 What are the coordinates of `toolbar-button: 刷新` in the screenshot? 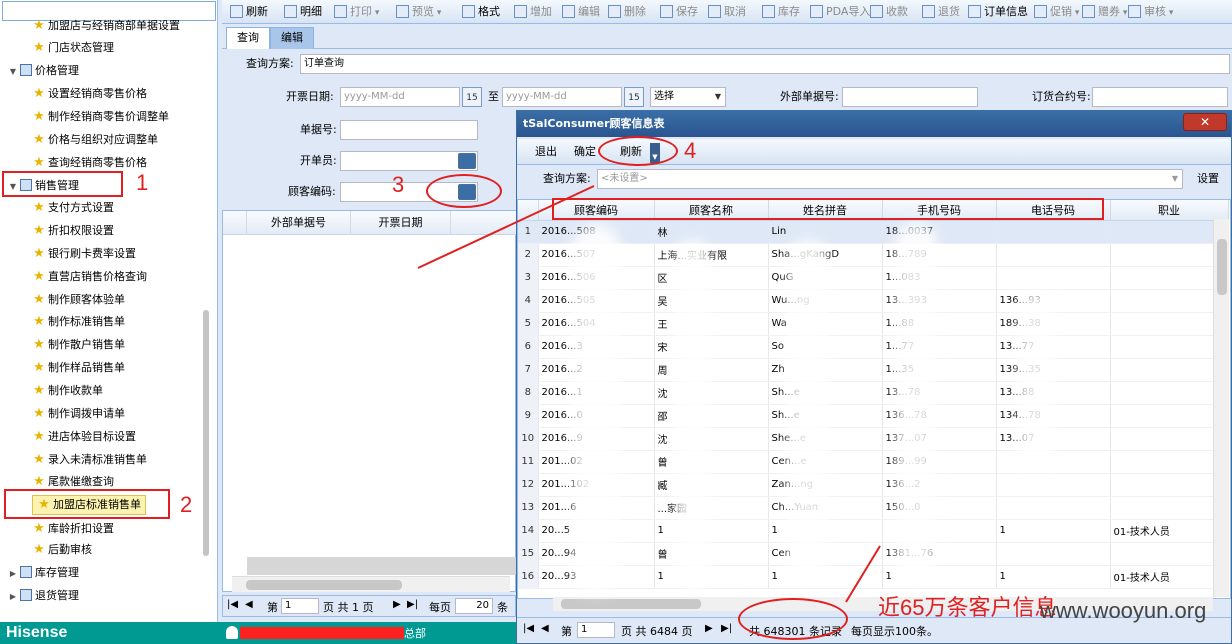 It's located at (249, 12).